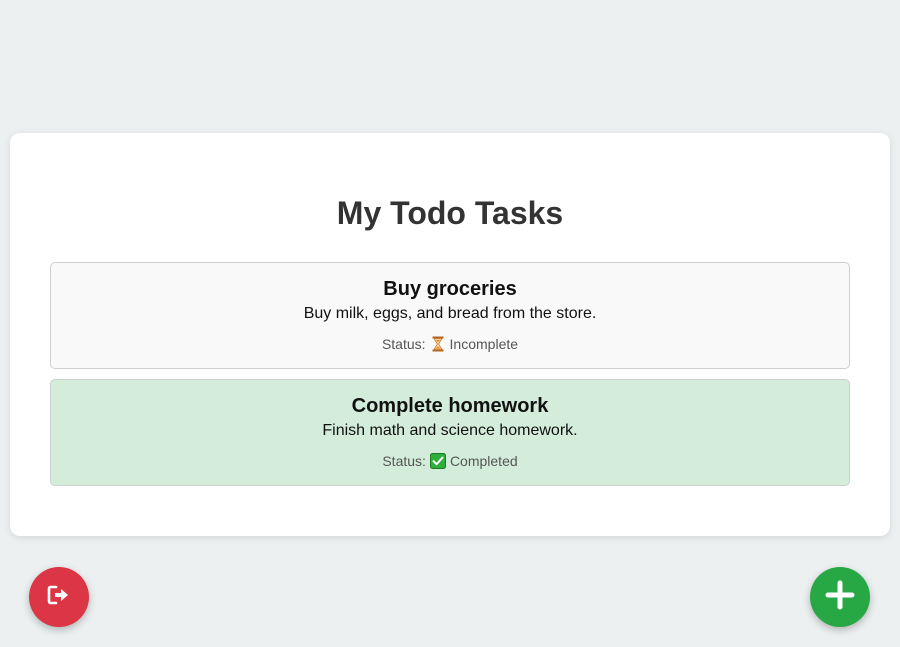 The image size is (900, 647). I want to click on task-description: Finish math and science homework., so click(450, 430).